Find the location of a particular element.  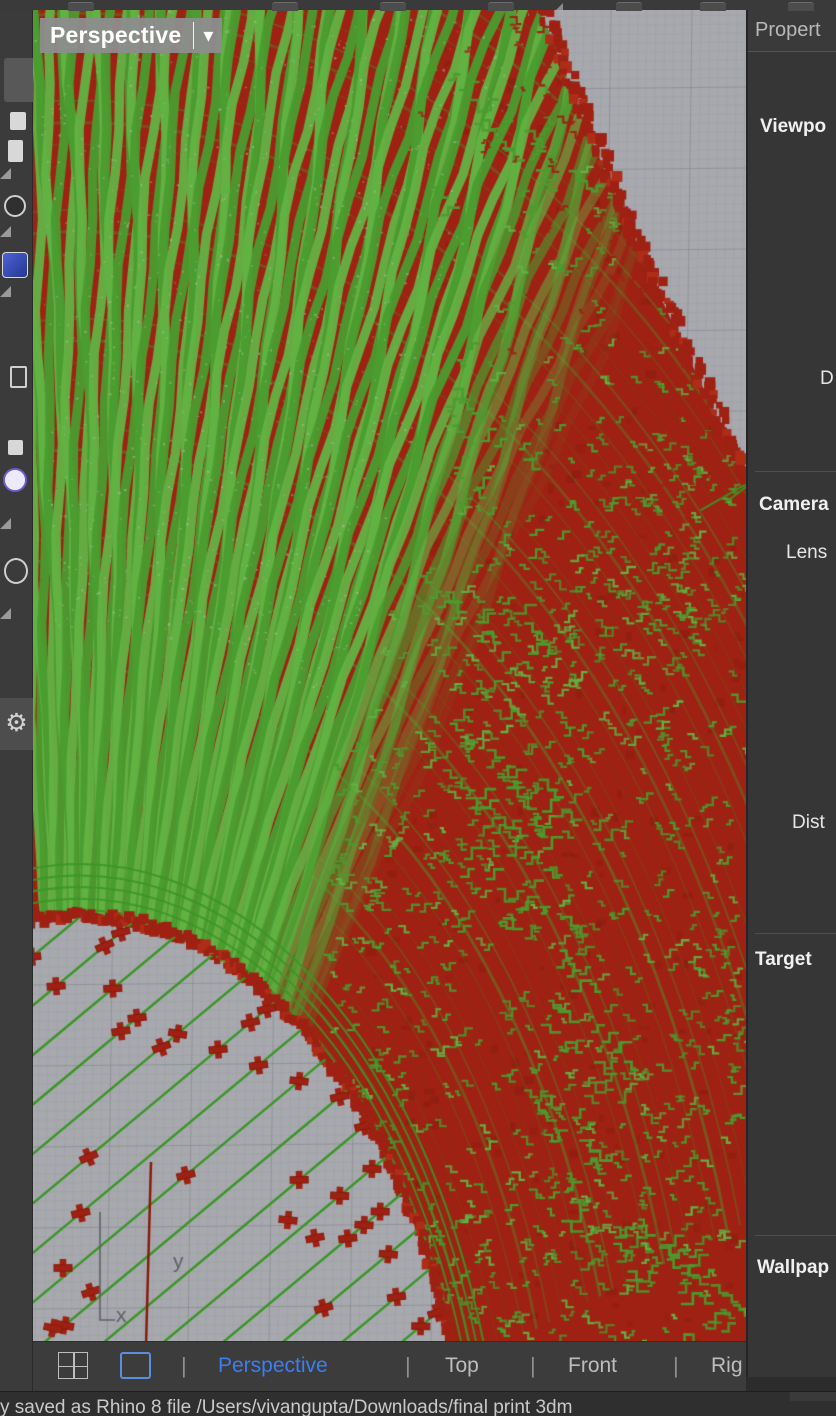

viewport-title-dropdown: Perspective ▾ is located at coordinates (131, 35).